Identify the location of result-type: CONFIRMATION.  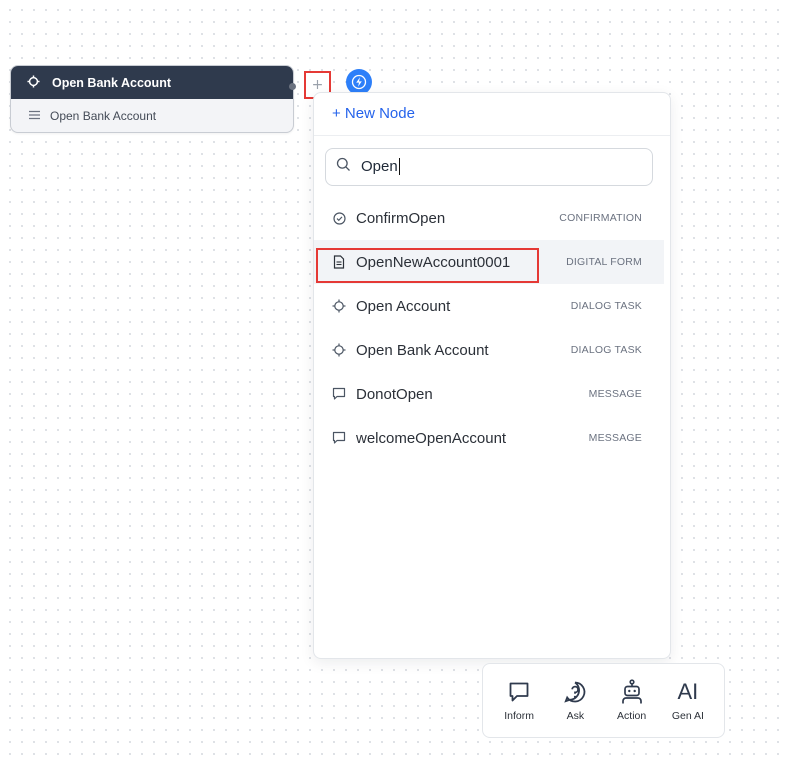
(600, 218).